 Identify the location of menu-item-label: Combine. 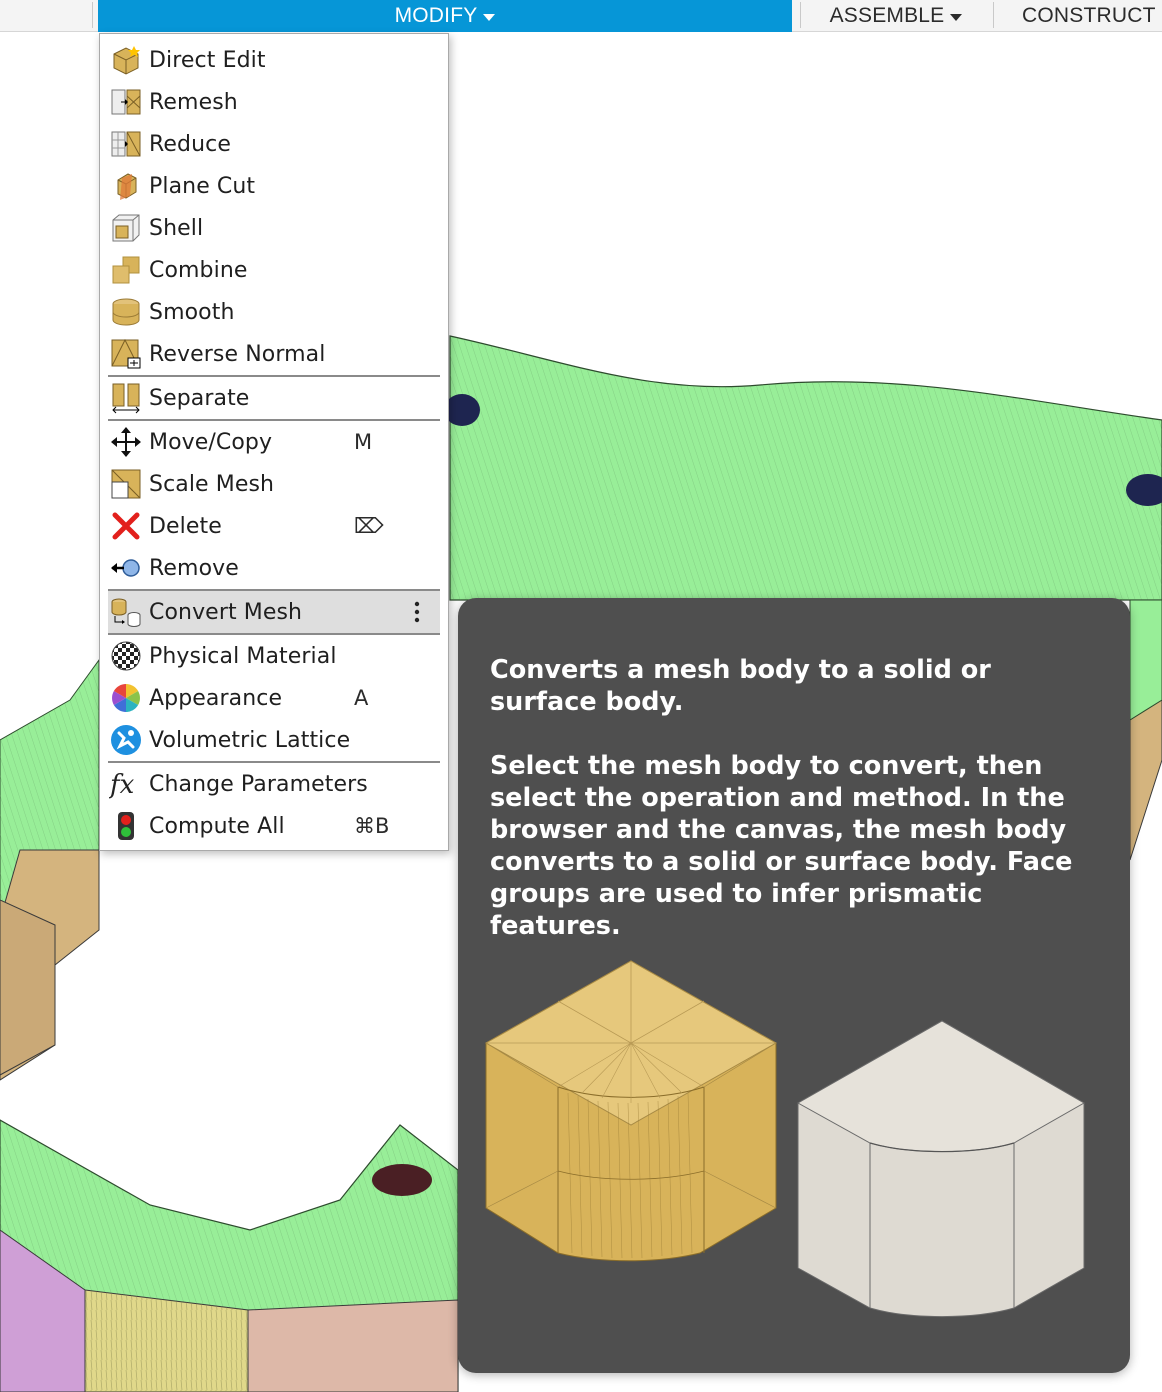
(198, 270).